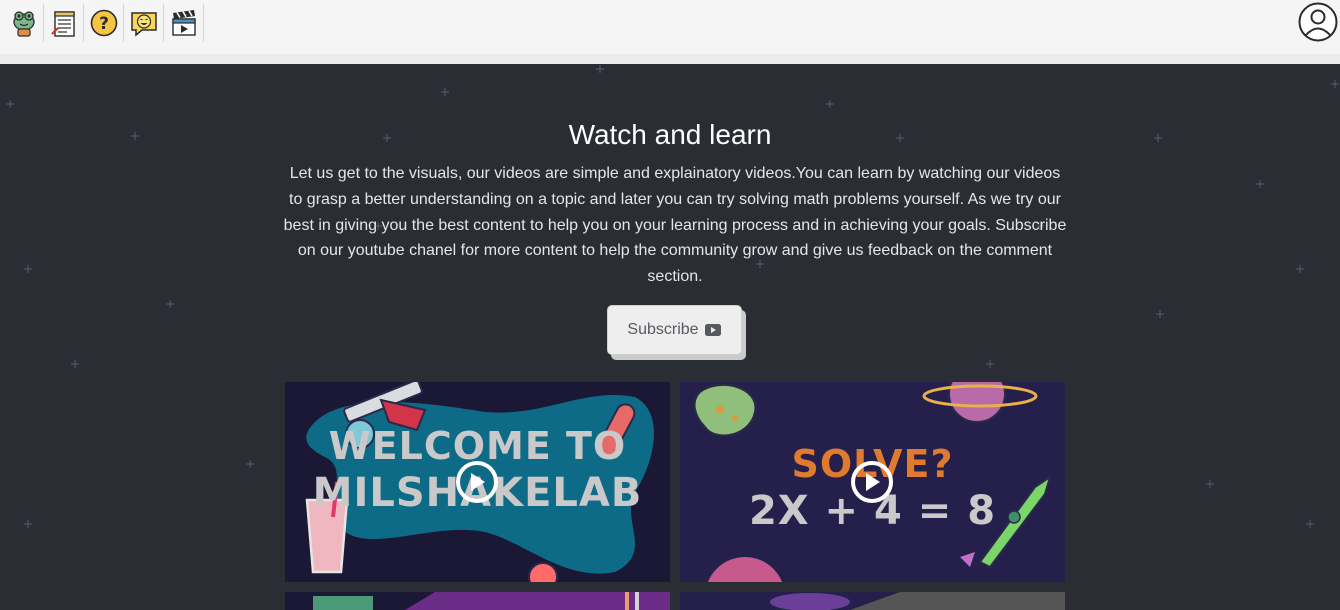  I want to click on question-icon: ?, so click(104, 23).